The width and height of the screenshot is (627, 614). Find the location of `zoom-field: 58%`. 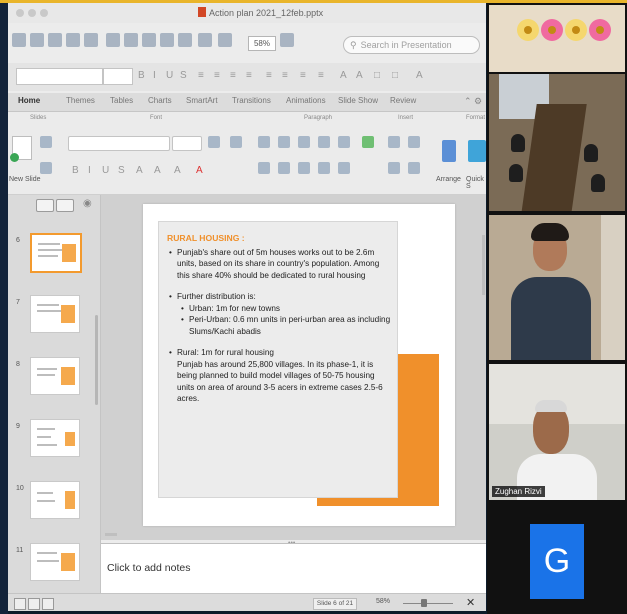

zoom-field: 58% is located at coordinates (262, 43).